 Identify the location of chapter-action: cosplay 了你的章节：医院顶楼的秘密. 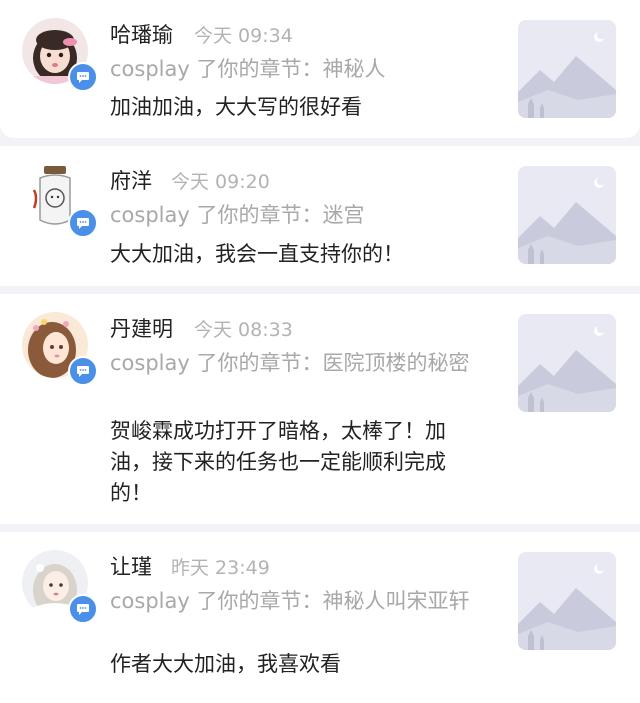
(295, 363).